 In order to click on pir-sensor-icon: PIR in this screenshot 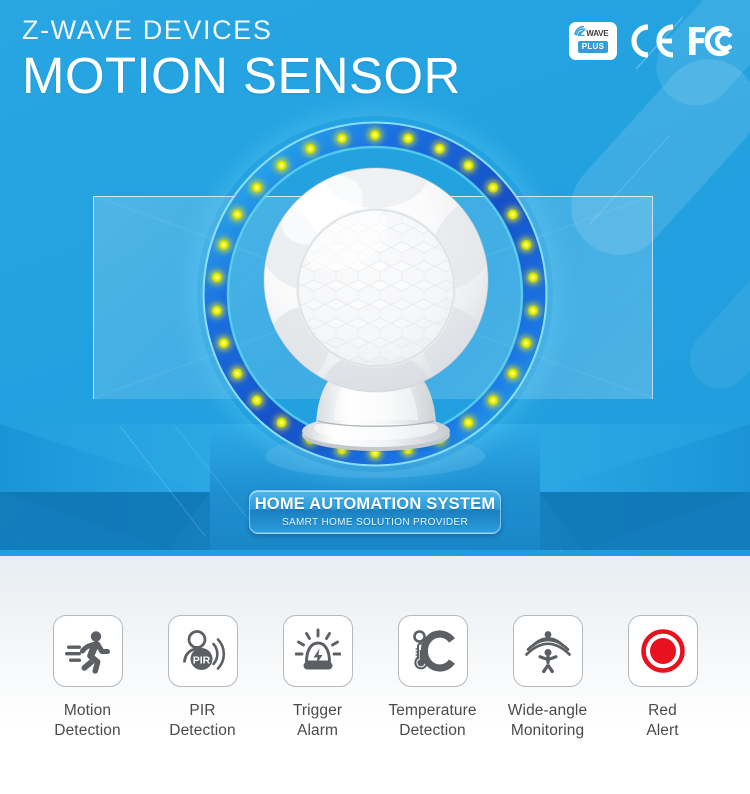, I will do `click(203, 650)`.